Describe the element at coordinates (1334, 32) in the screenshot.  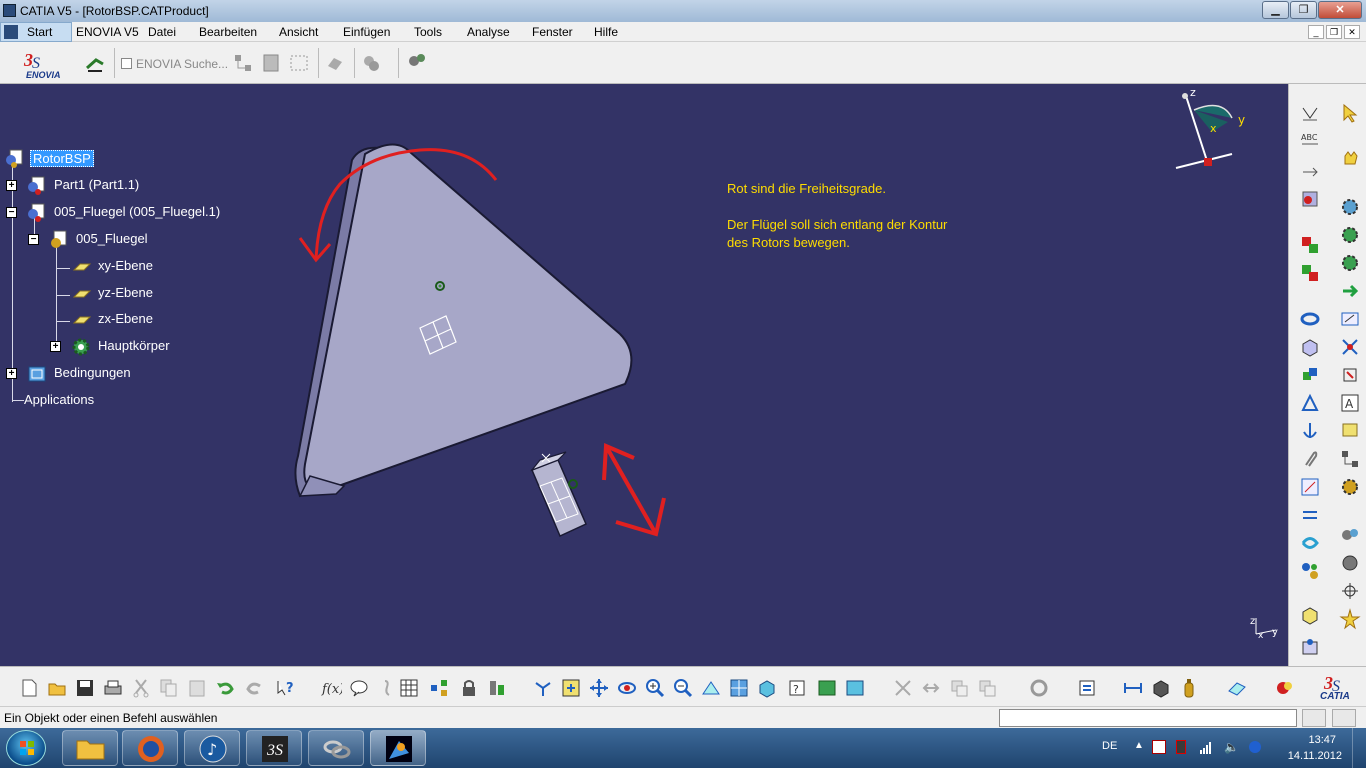
I see `doc-restore-button: ❐` at that location.